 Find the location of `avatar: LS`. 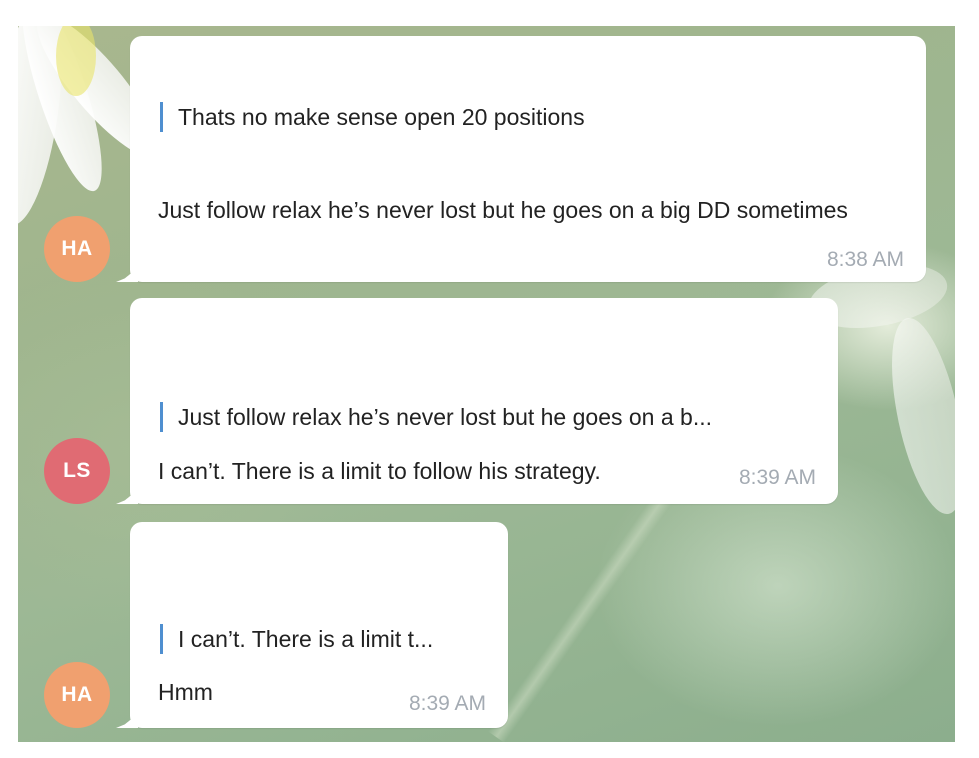

avatar: LS is located at coordinates (77, 471).